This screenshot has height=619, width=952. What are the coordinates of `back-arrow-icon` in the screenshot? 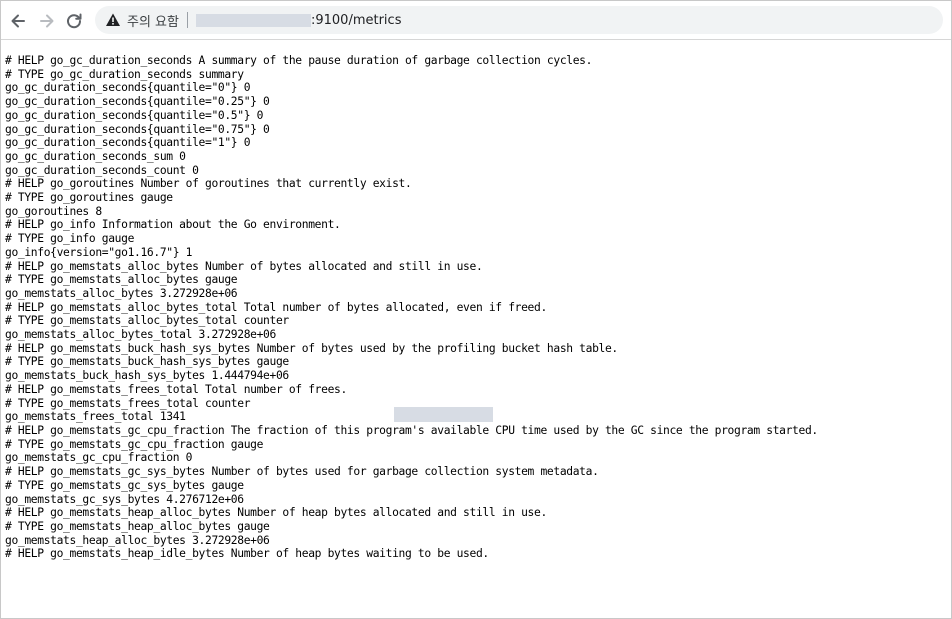 It's located at (18, 21).